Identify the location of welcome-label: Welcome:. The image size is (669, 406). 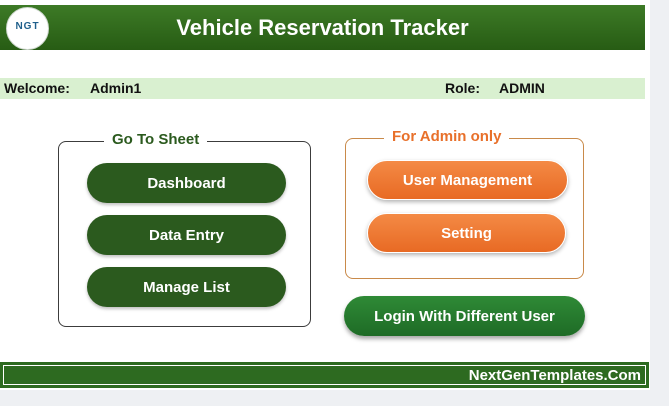
(37, 88).